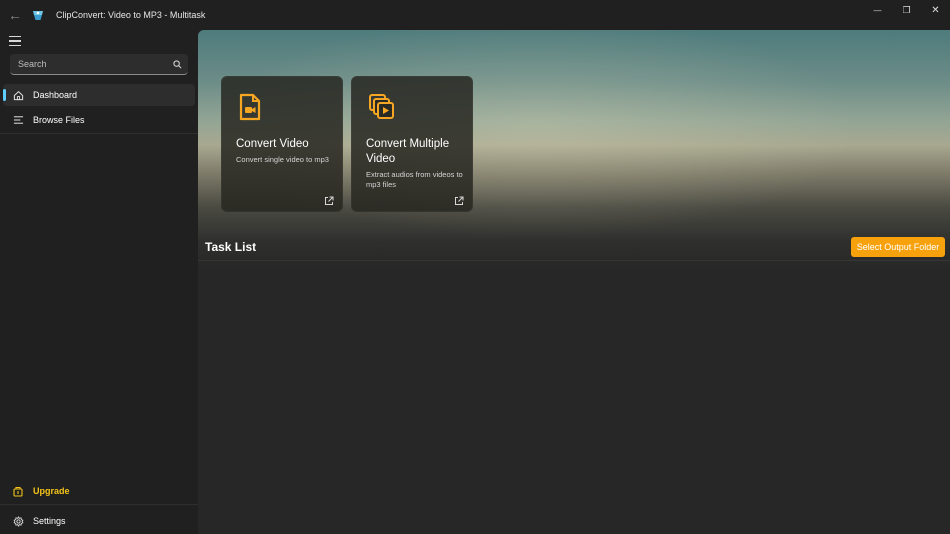  Describe the element at coordinates (251, 108) in the screenshot. I see `video-file-icon` at that location.